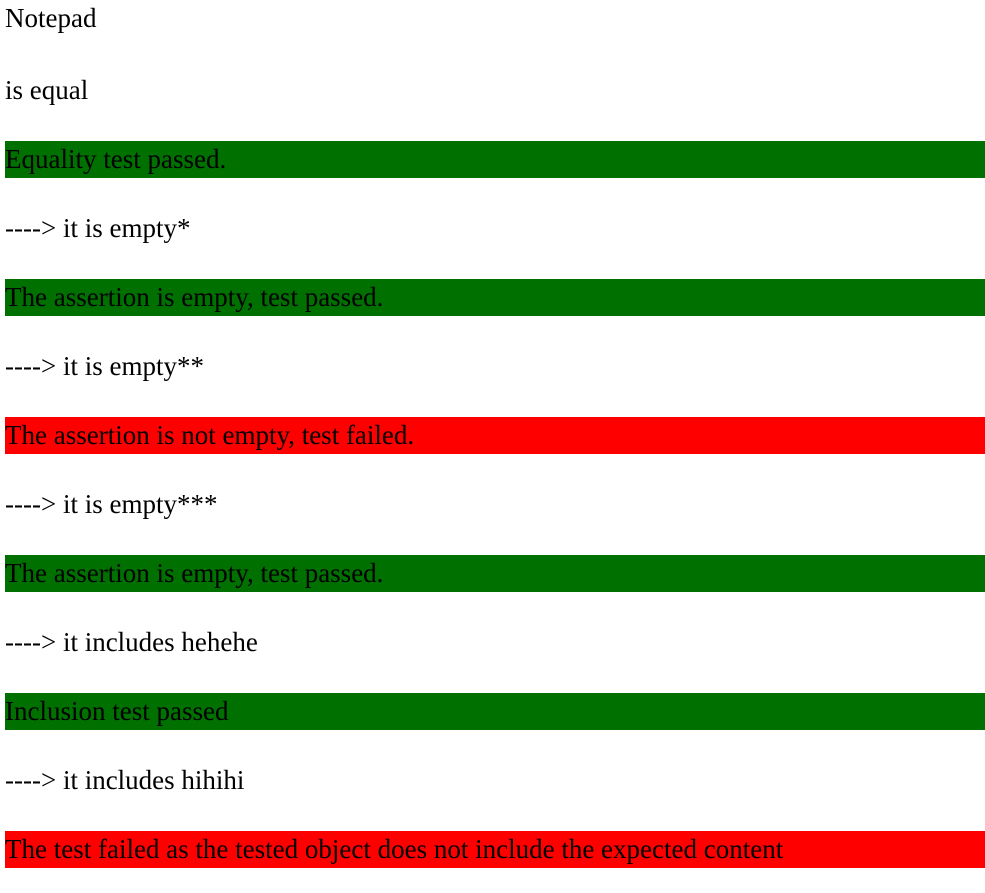 The image size is (985, 893). Describe the element at coordinates (51, 18) in the screenshot. I see `page-title: Notepad` at that location.